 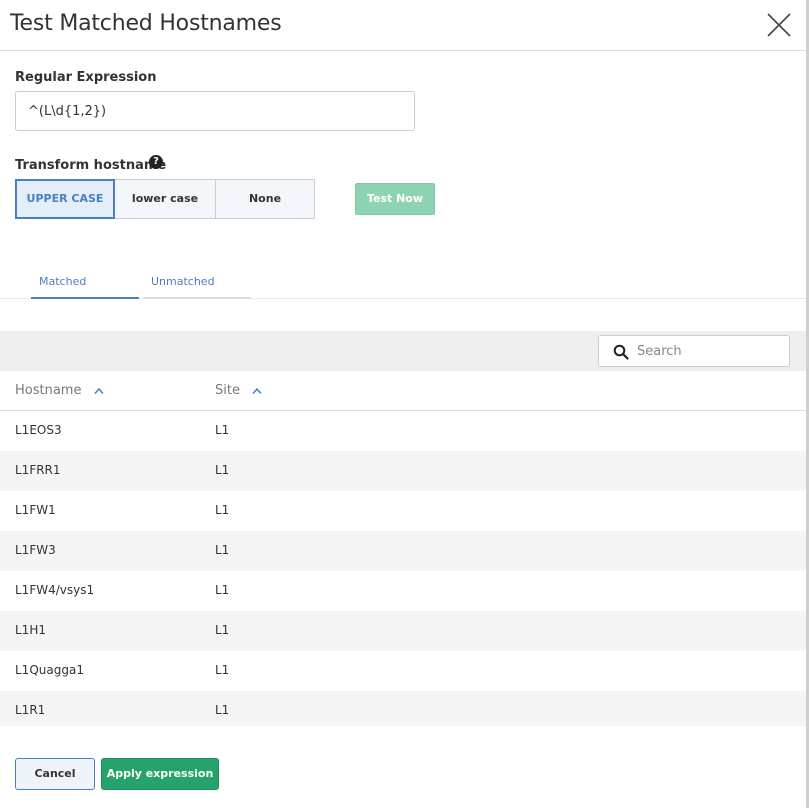 What do you see at coordinates (35, 510) in the screenshot?
I see `hostname-cell: L1FW1` at bounding box center [35, 510].